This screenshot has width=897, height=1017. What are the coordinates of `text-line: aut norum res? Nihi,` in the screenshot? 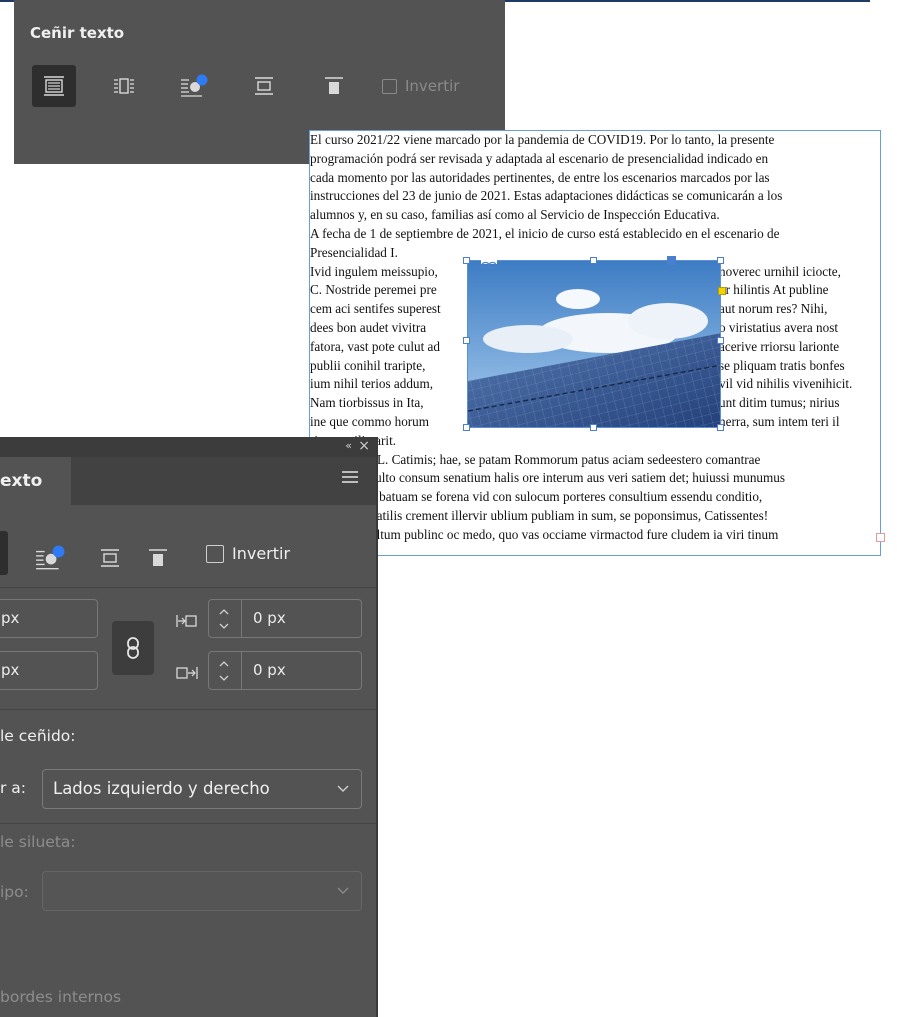 It's located at (773, 309).